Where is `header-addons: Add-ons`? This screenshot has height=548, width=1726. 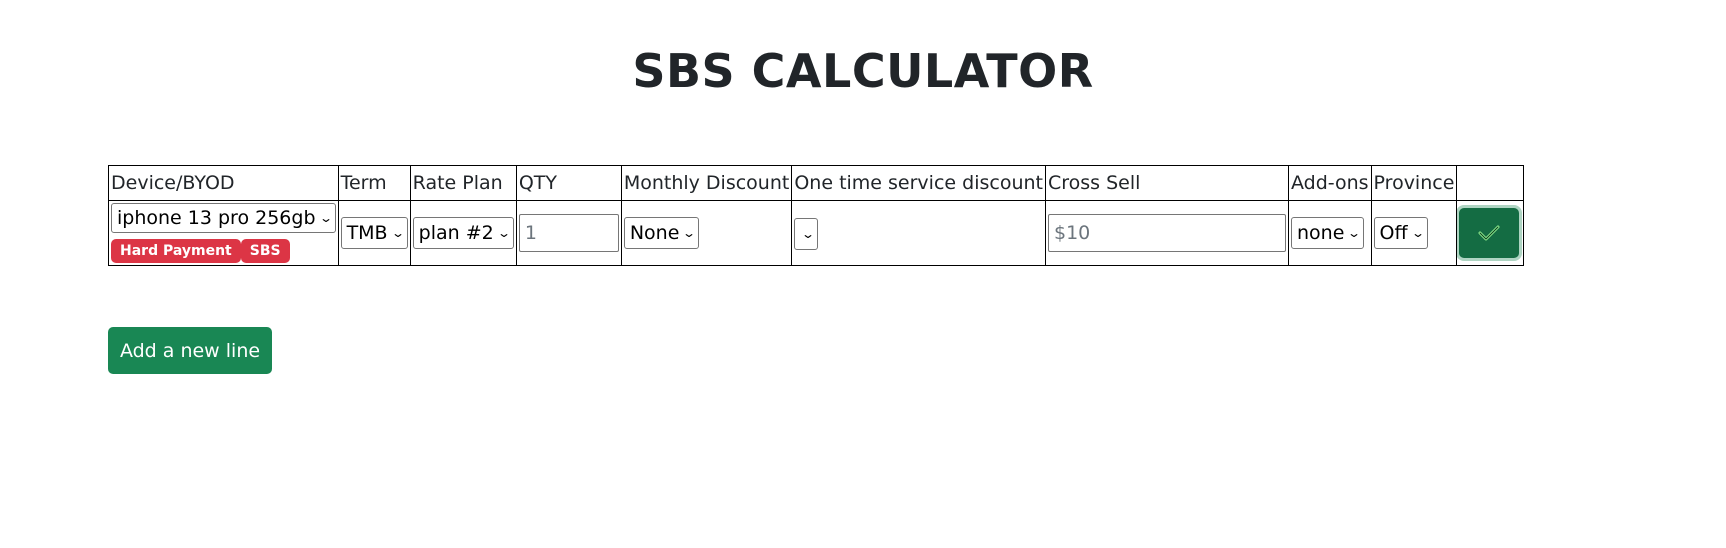
header-addons: Add-ons is located at coordinates (1329, 183).